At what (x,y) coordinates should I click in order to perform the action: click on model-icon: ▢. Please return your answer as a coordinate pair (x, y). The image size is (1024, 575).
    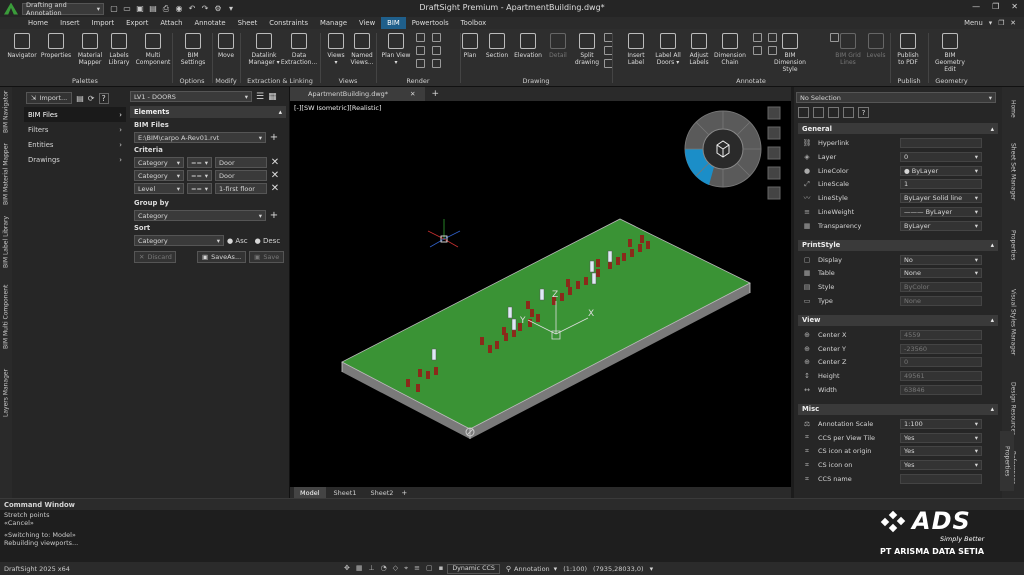
    Looking at the image, I should click on (429, 568).